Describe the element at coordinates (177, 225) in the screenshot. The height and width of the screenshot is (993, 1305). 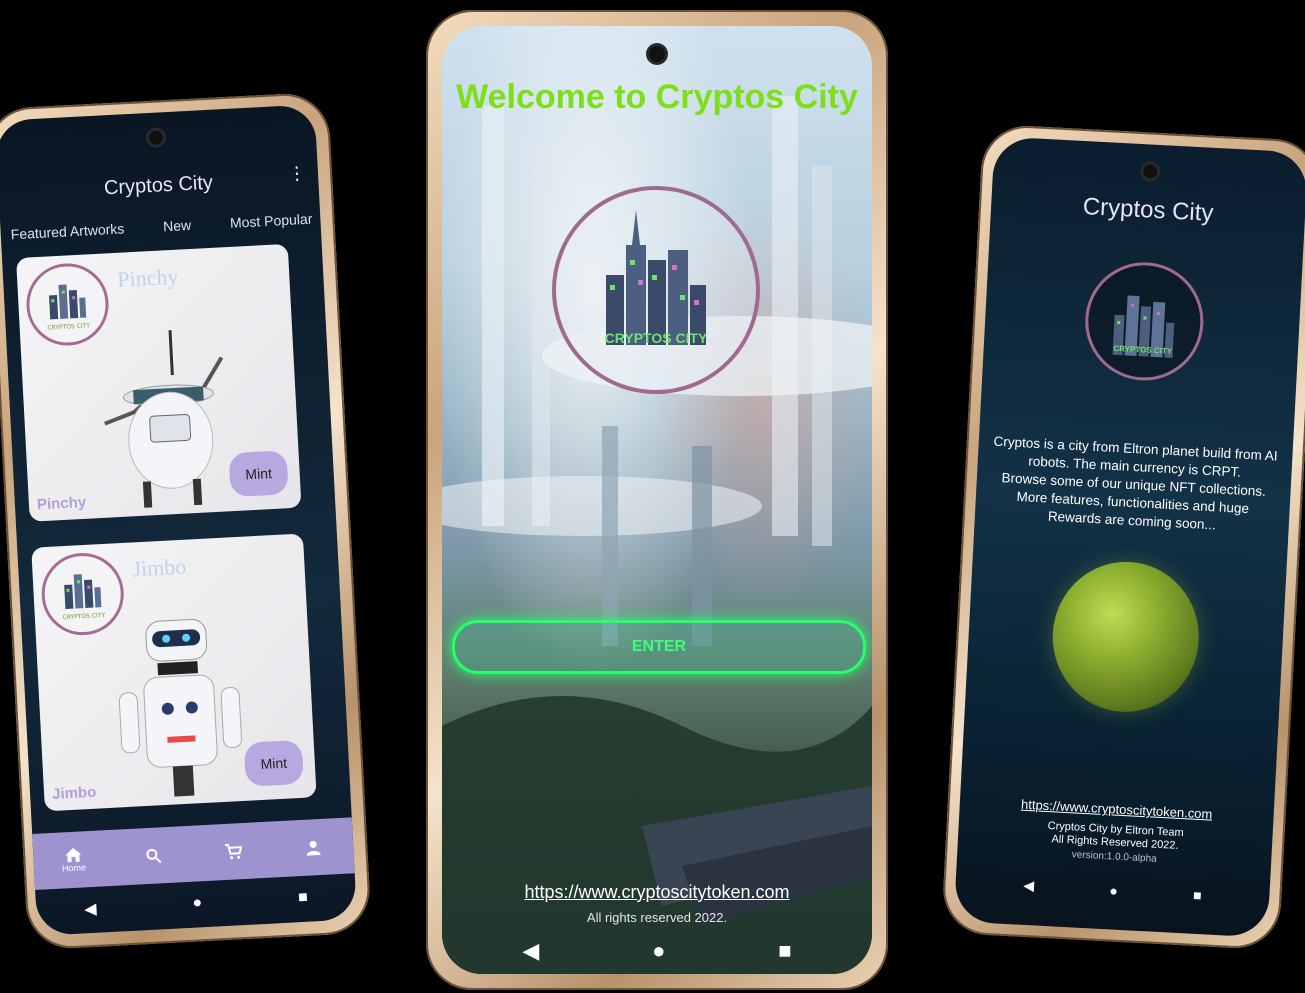
I see `tab-new: New` at that location.